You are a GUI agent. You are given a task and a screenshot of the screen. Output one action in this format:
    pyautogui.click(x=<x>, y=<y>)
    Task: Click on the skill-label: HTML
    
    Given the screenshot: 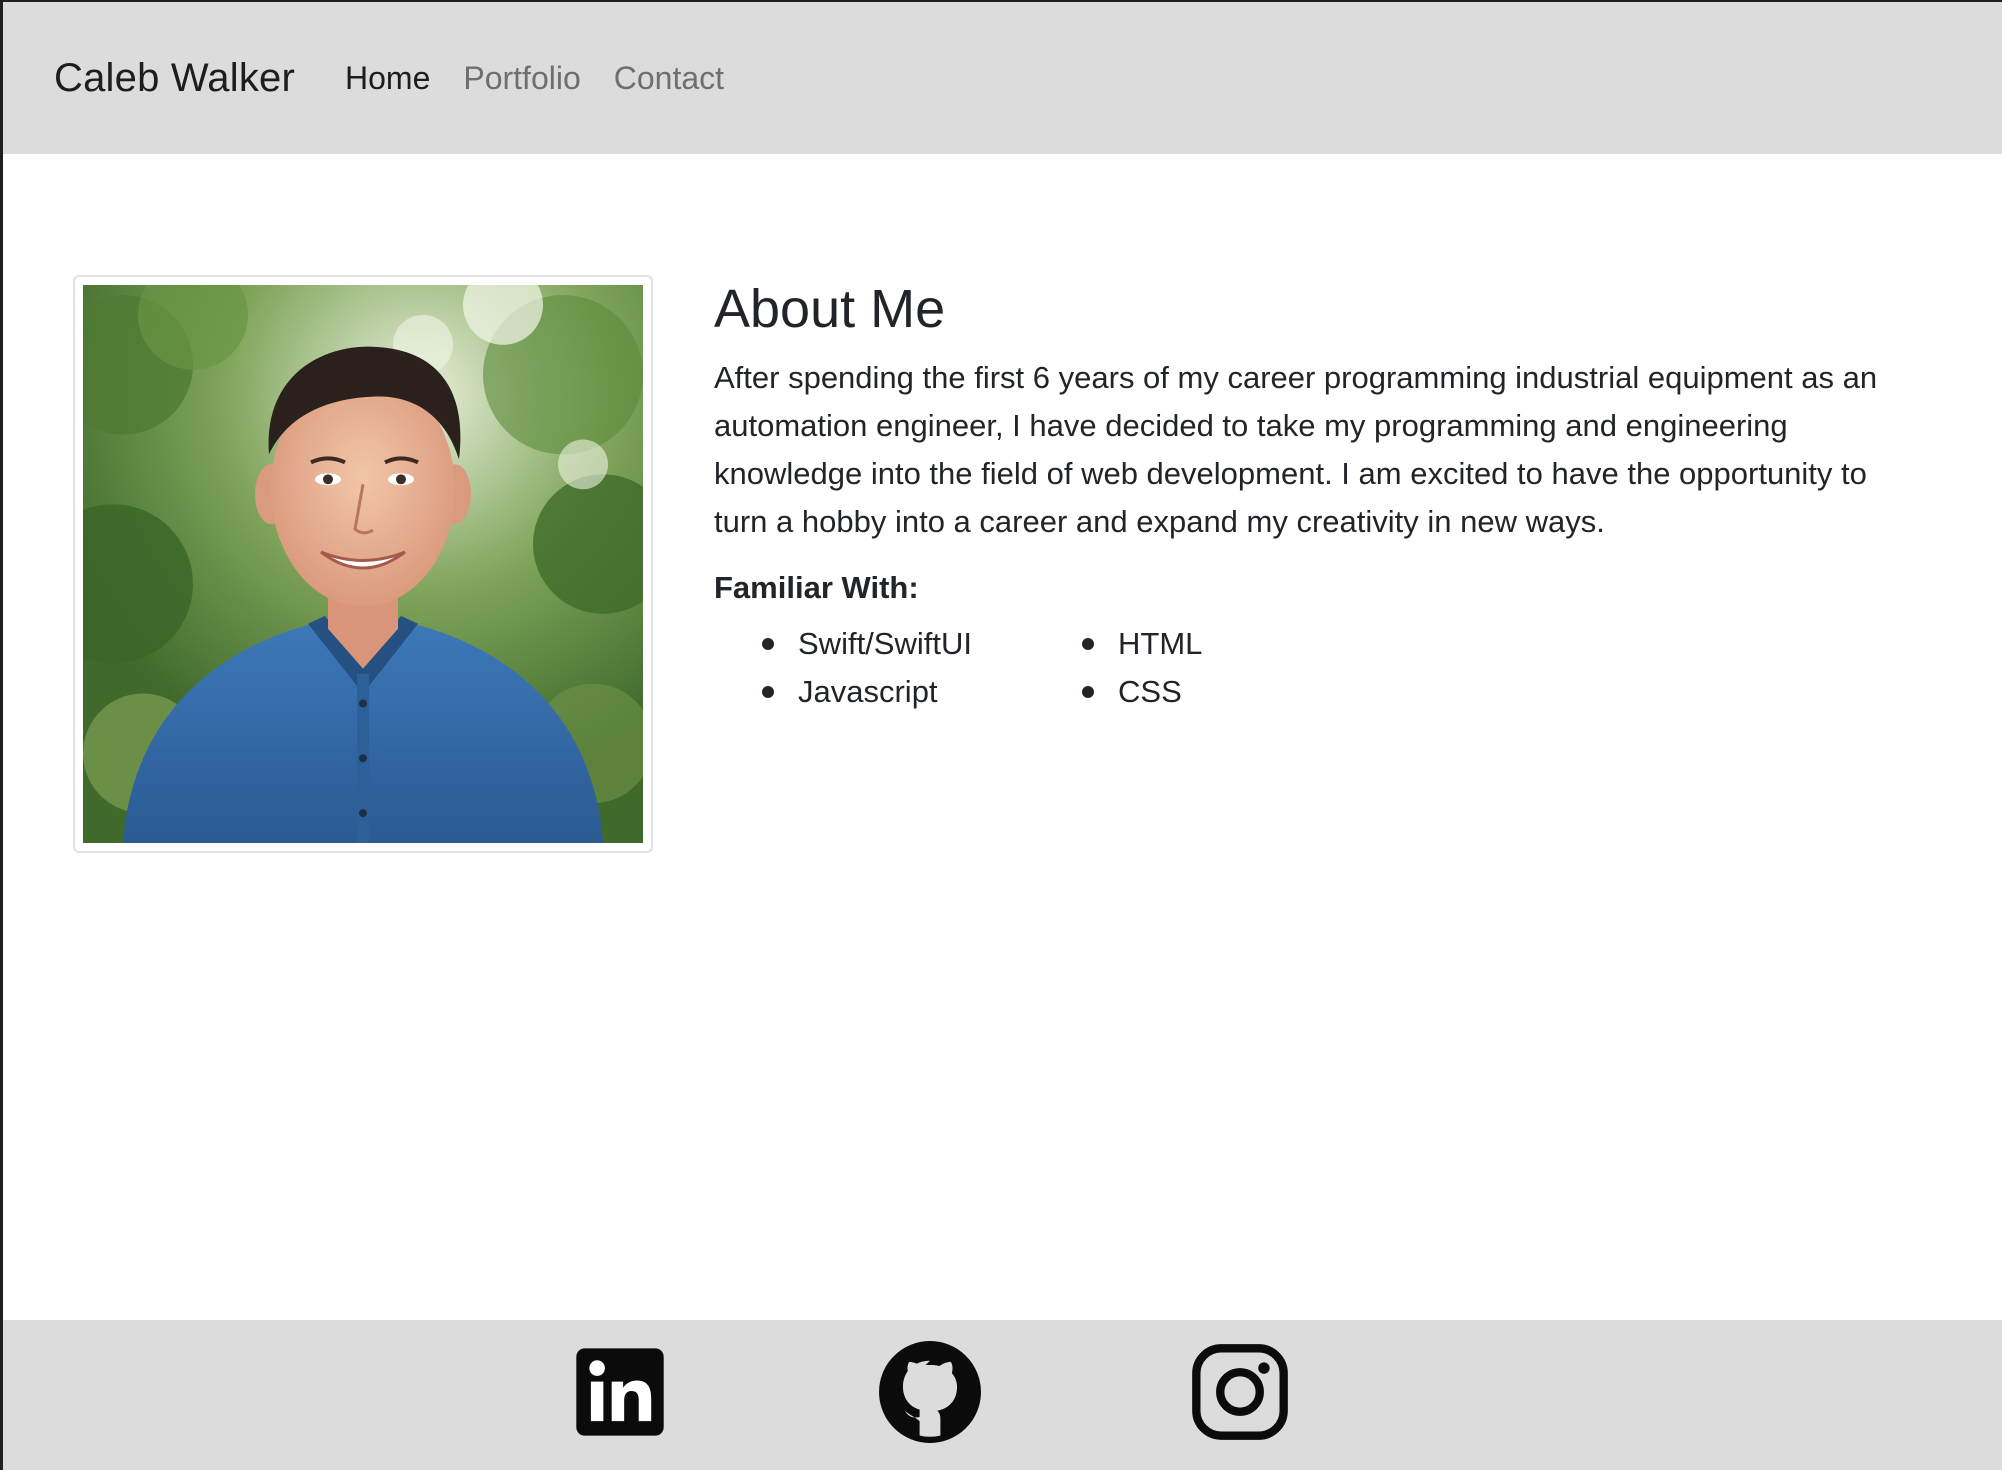 What is the action you would take?
    pyautogui.click(x=1160, y=644)
    